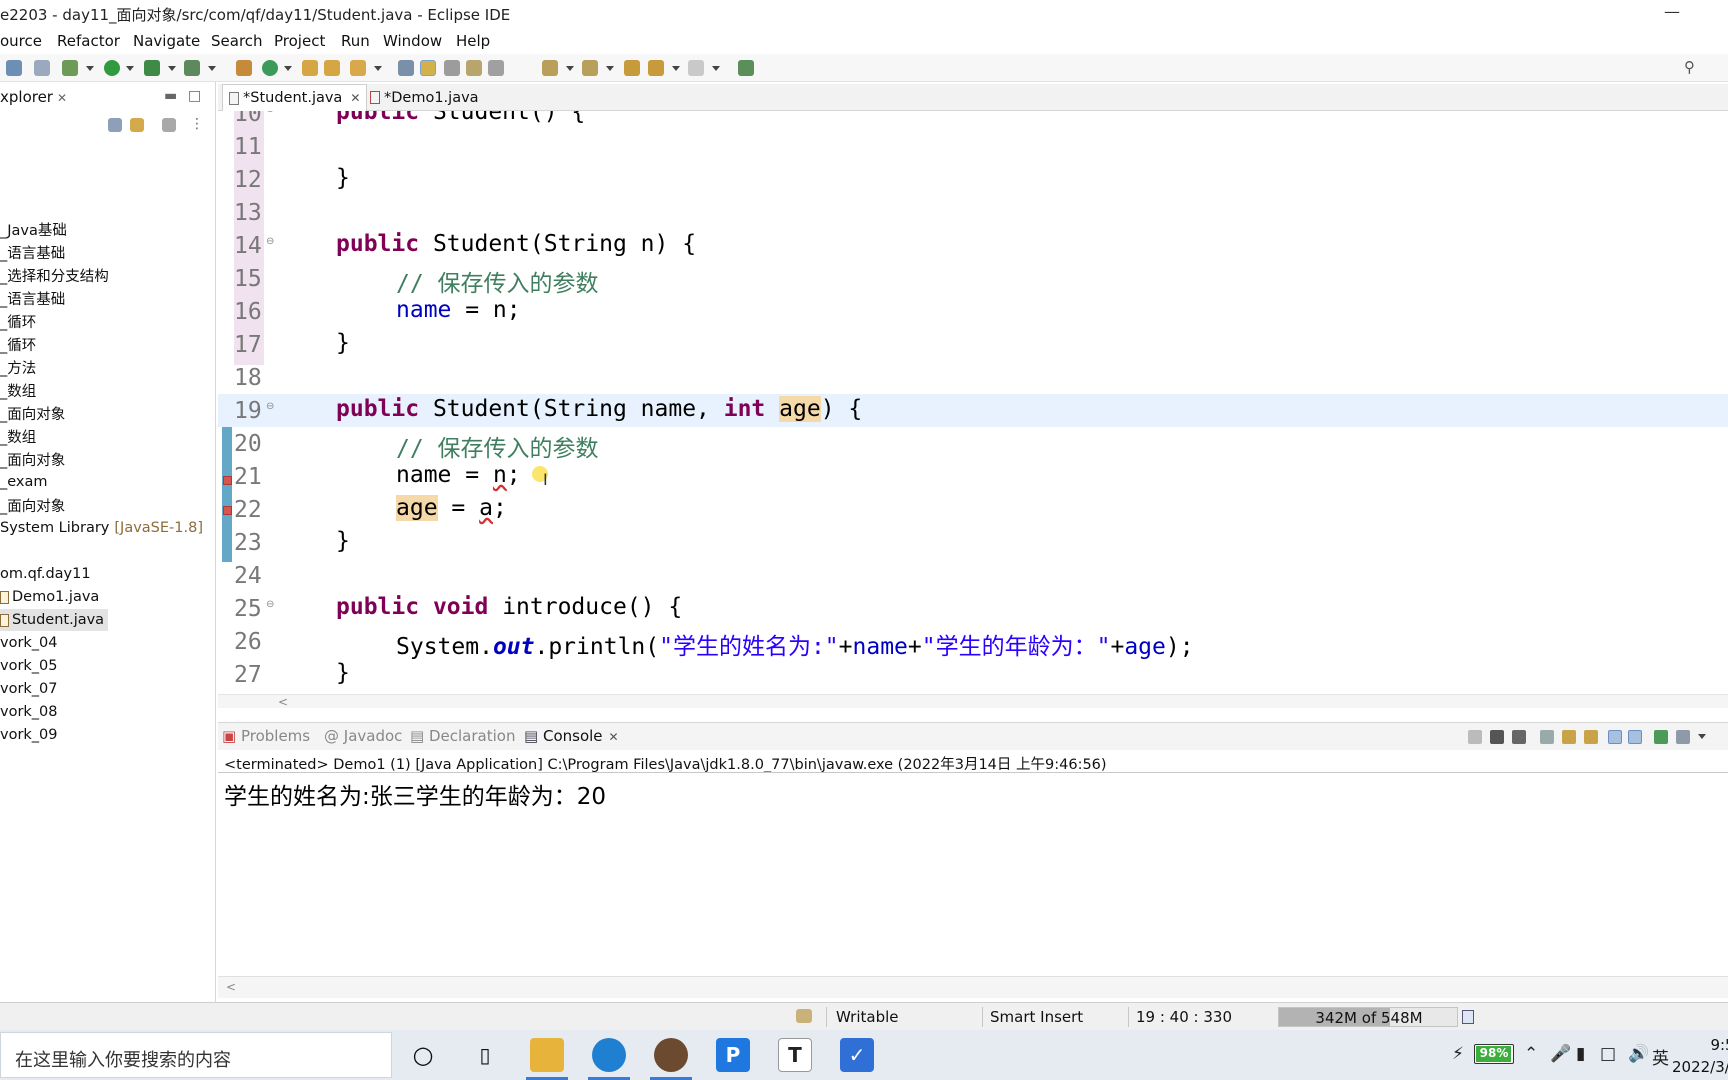 The height and width of the screenshot is (1080, 1728). Describe the element at coordinates (656, 68) in the screenshot. I see `back-icon` at that location.